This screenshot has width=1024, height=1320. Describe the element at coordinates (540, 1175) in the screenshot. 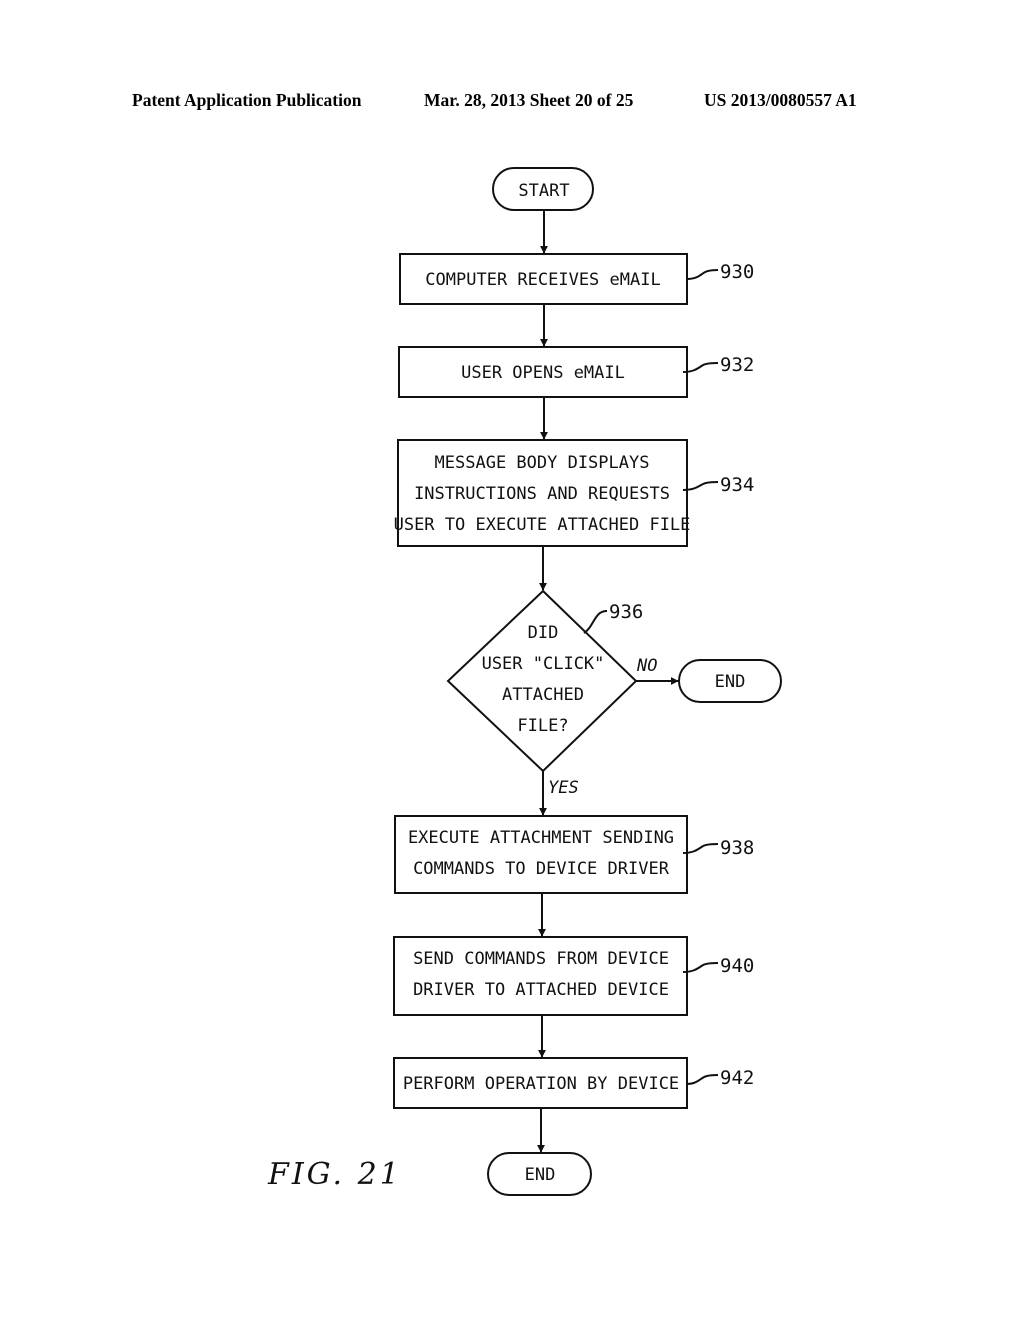

I see `end-label: END` at that location.